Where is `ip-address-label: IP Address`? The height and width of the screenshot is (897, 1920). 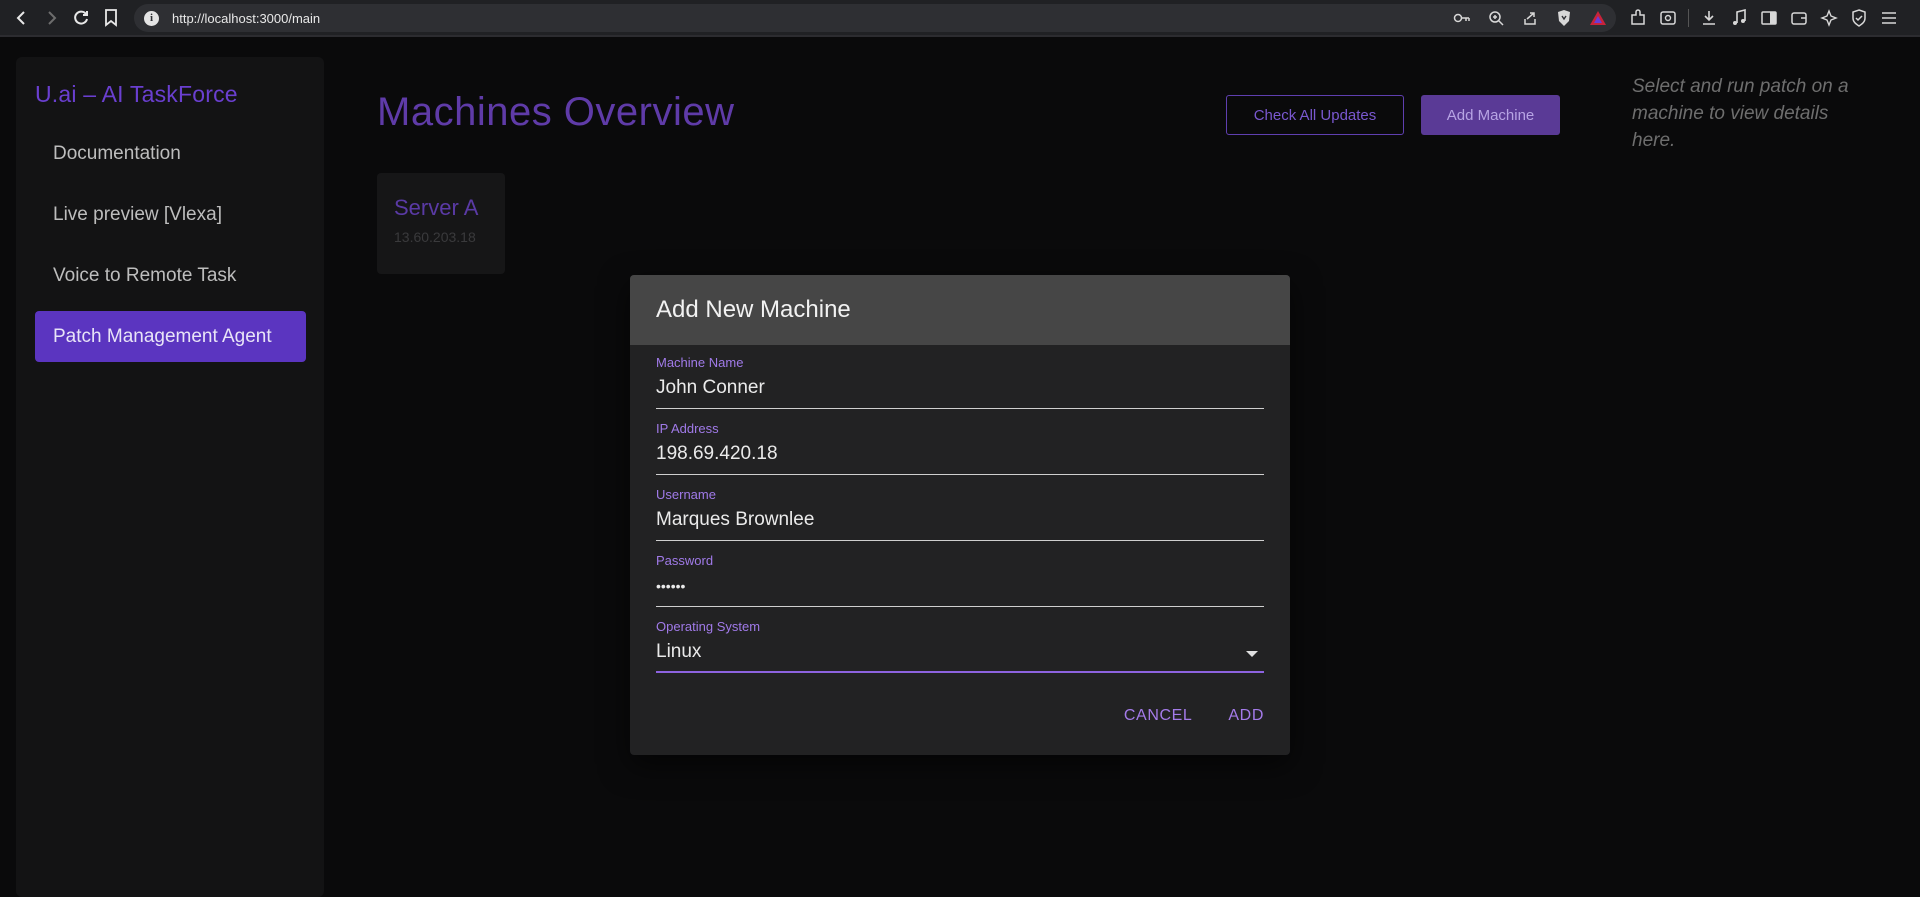 ip-address-label: IP Address is located at coordinates (687, 428).